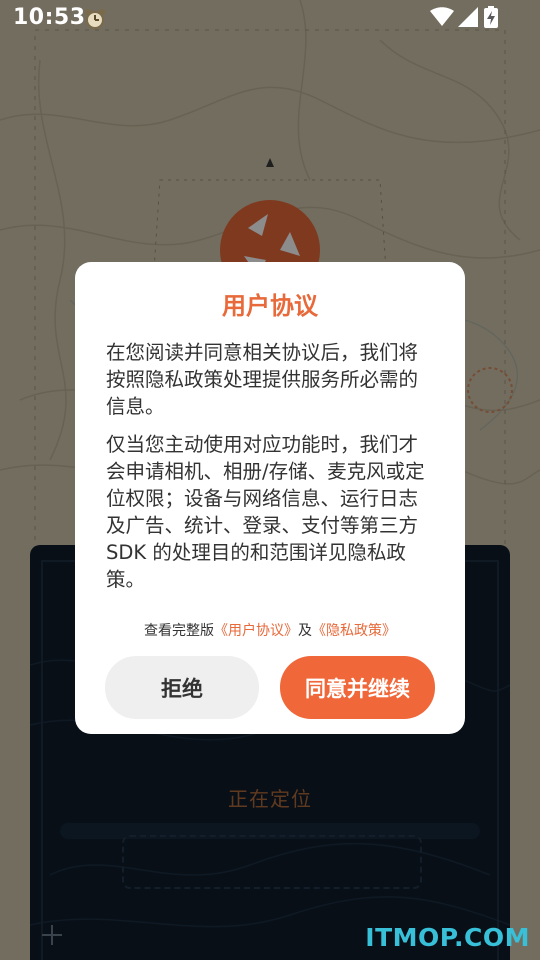  What do you see at coordinates (442, 16) in the screenshot?
I see `wifi-icon` at bounding box center [442, 16].